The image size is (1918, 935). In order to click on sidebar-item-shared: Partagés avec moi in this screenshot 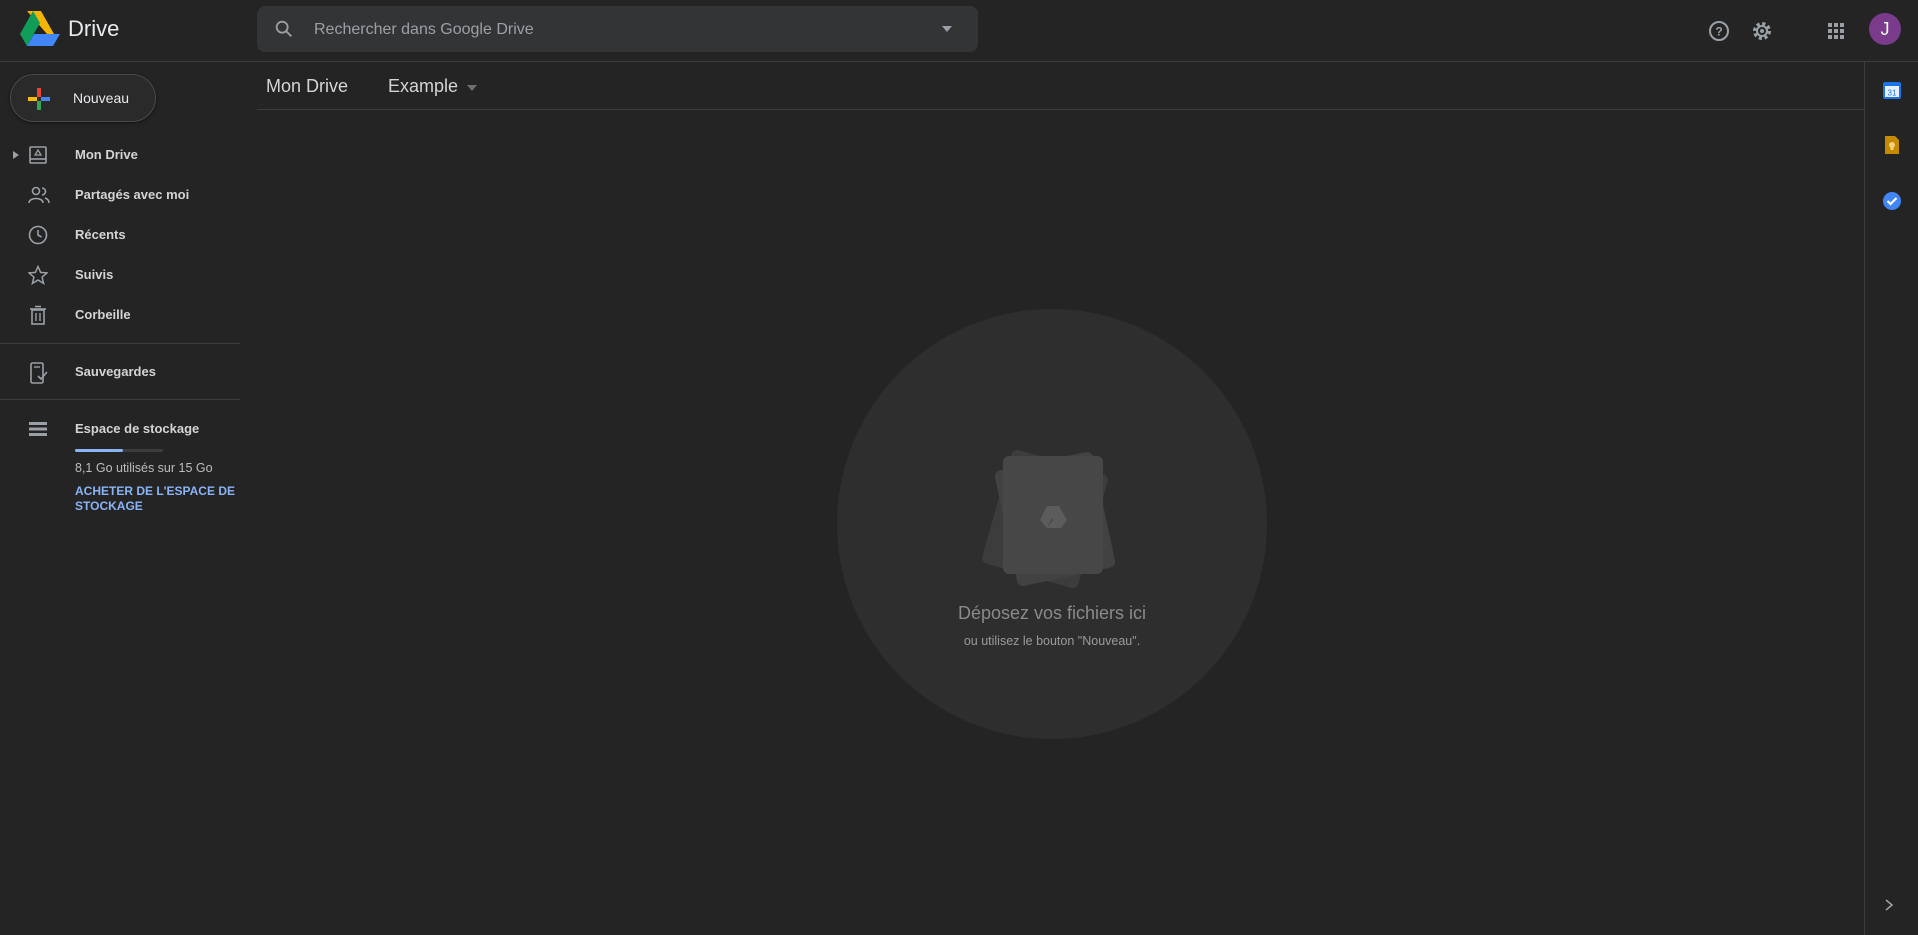, I will do `click(120, 195)`.